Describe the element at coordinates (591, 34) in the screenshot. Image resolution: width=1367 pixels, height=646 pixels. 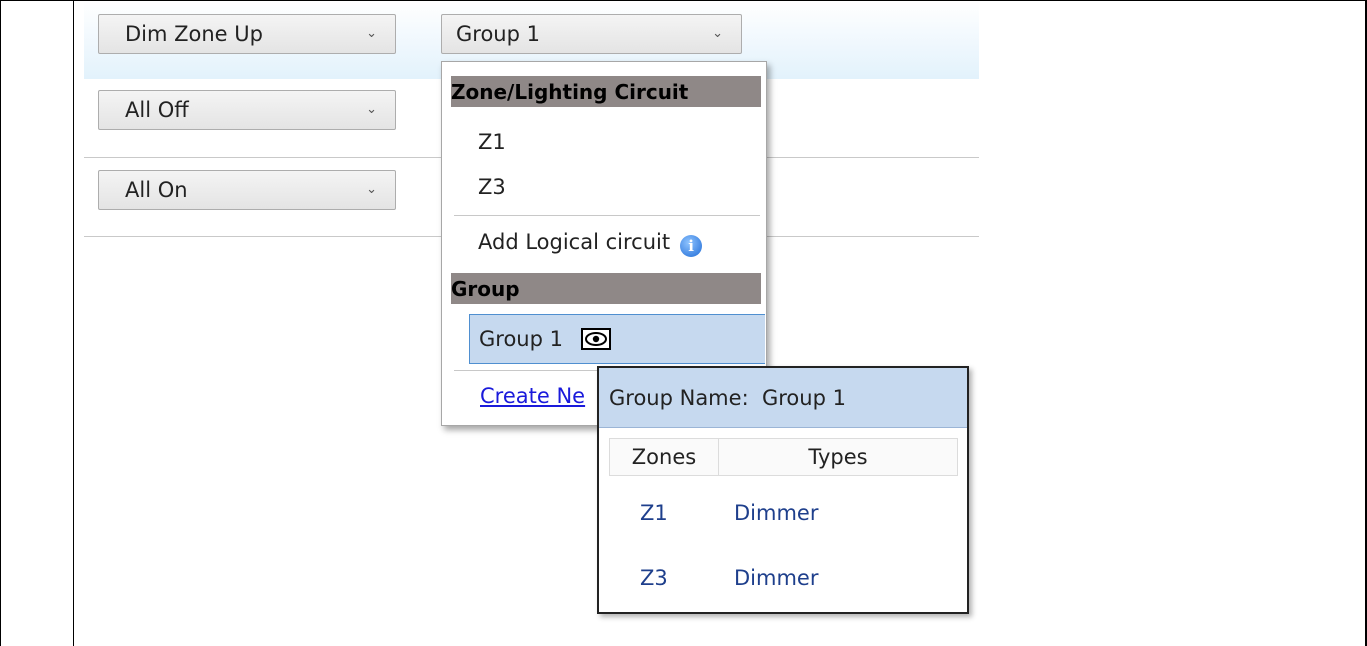
I see `target-select: Group 1 ⌄` at that location.